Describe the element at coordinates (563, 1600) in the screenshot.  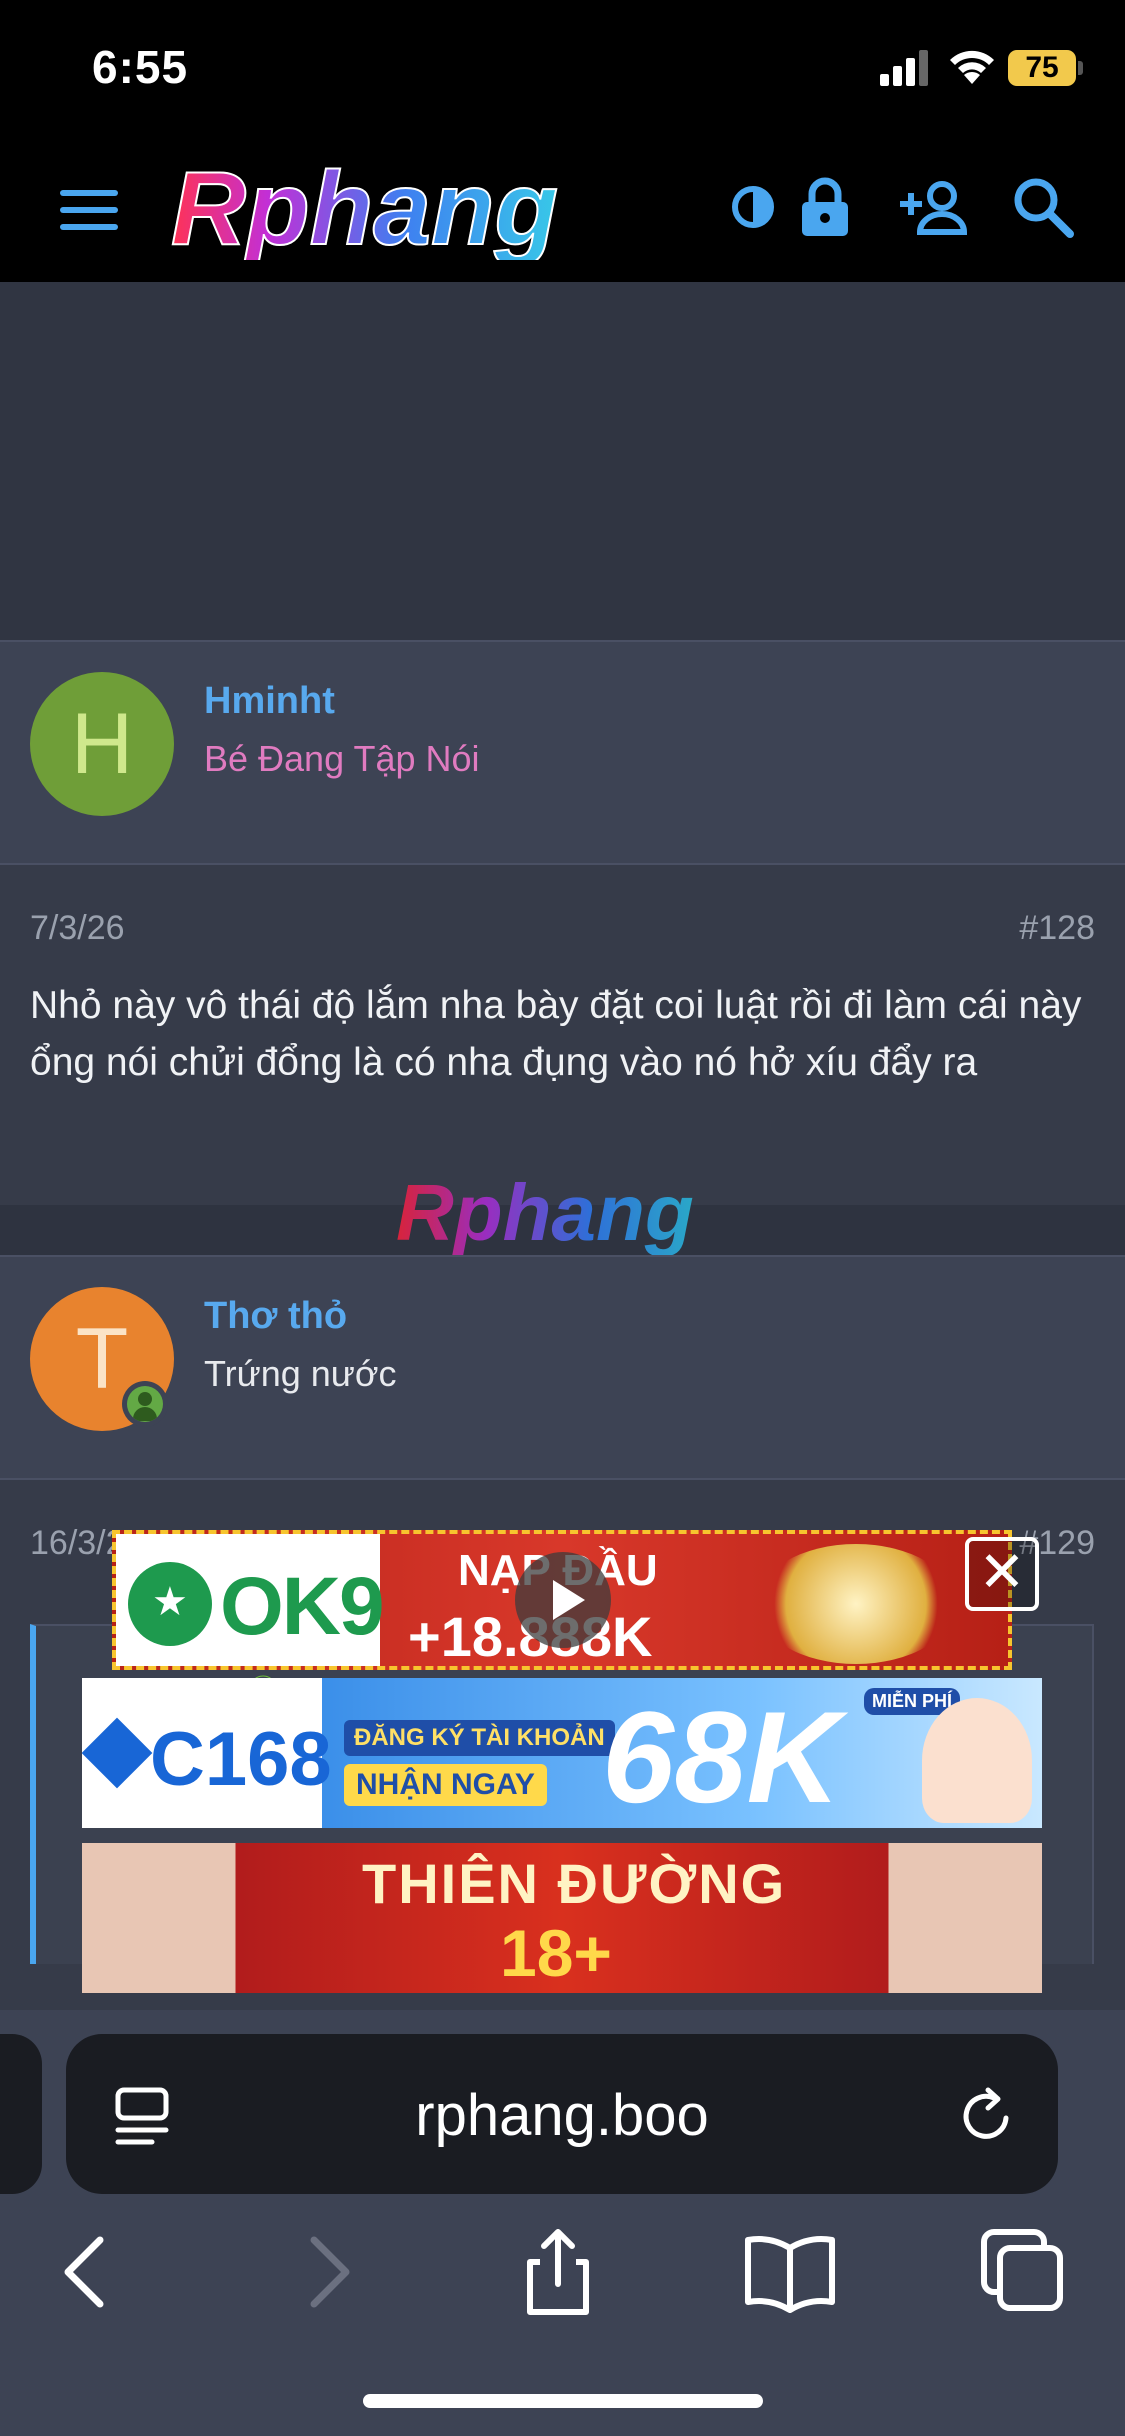
I see `play-icon` at that location.